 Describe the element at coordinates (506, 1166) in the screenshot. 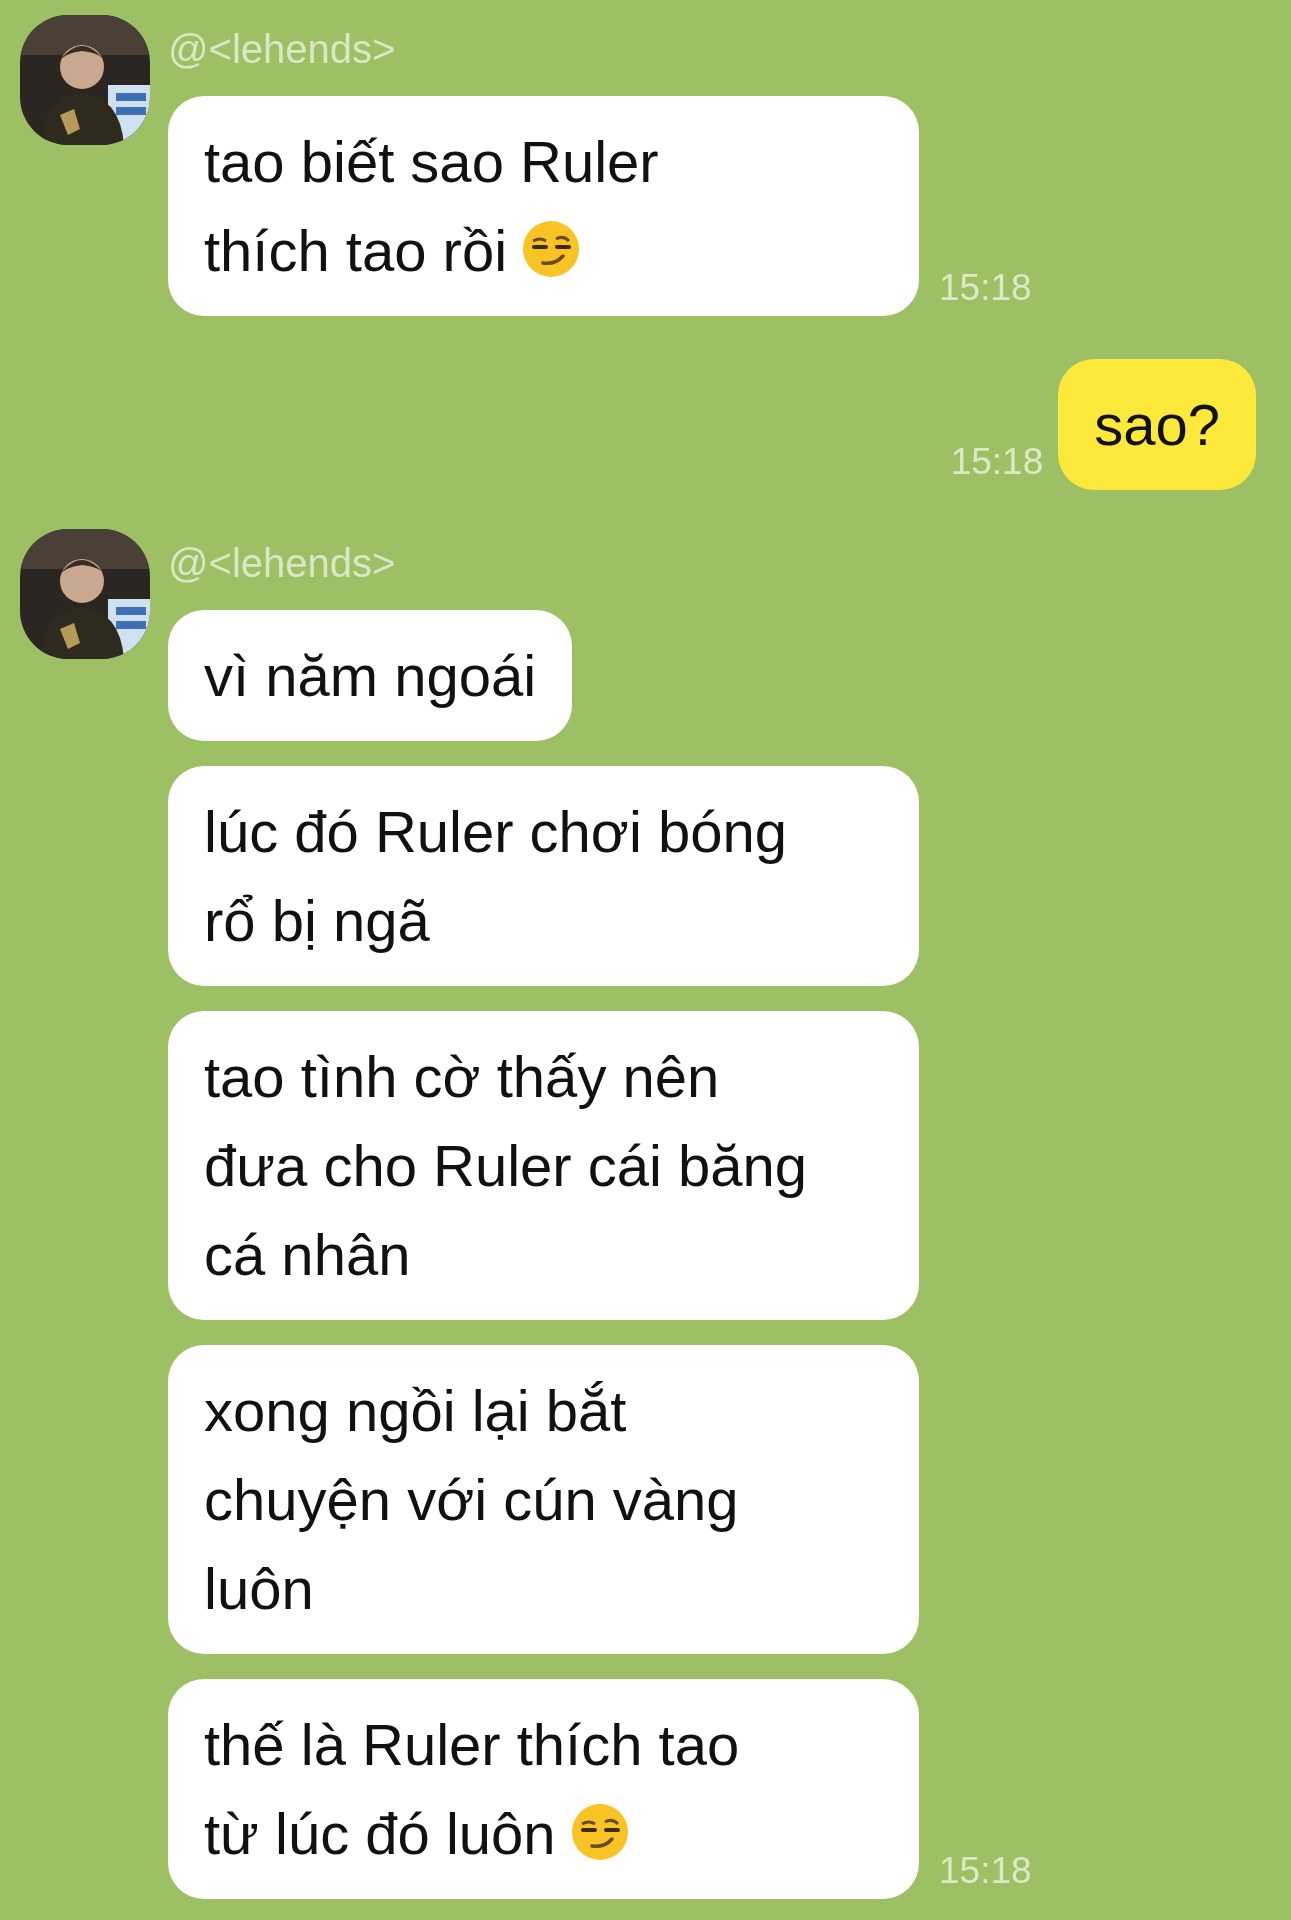

I see `message-text: tao tình cờ thấy nên đưa cho Ruler cái băng cá nhân` at that location.